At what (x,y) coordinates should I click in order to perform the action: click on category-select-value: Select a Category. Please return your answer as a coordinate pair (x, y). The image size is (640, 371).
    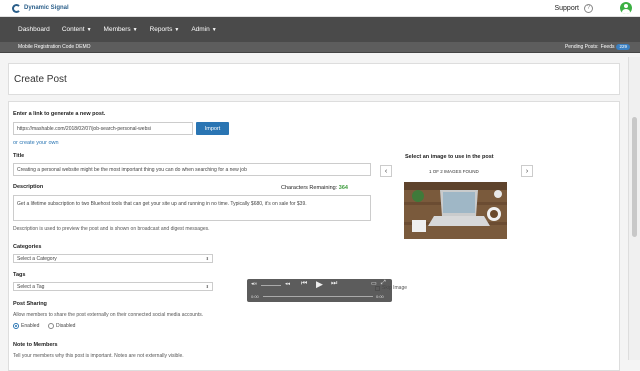
    Looking at the image, I should click on (37, 258).